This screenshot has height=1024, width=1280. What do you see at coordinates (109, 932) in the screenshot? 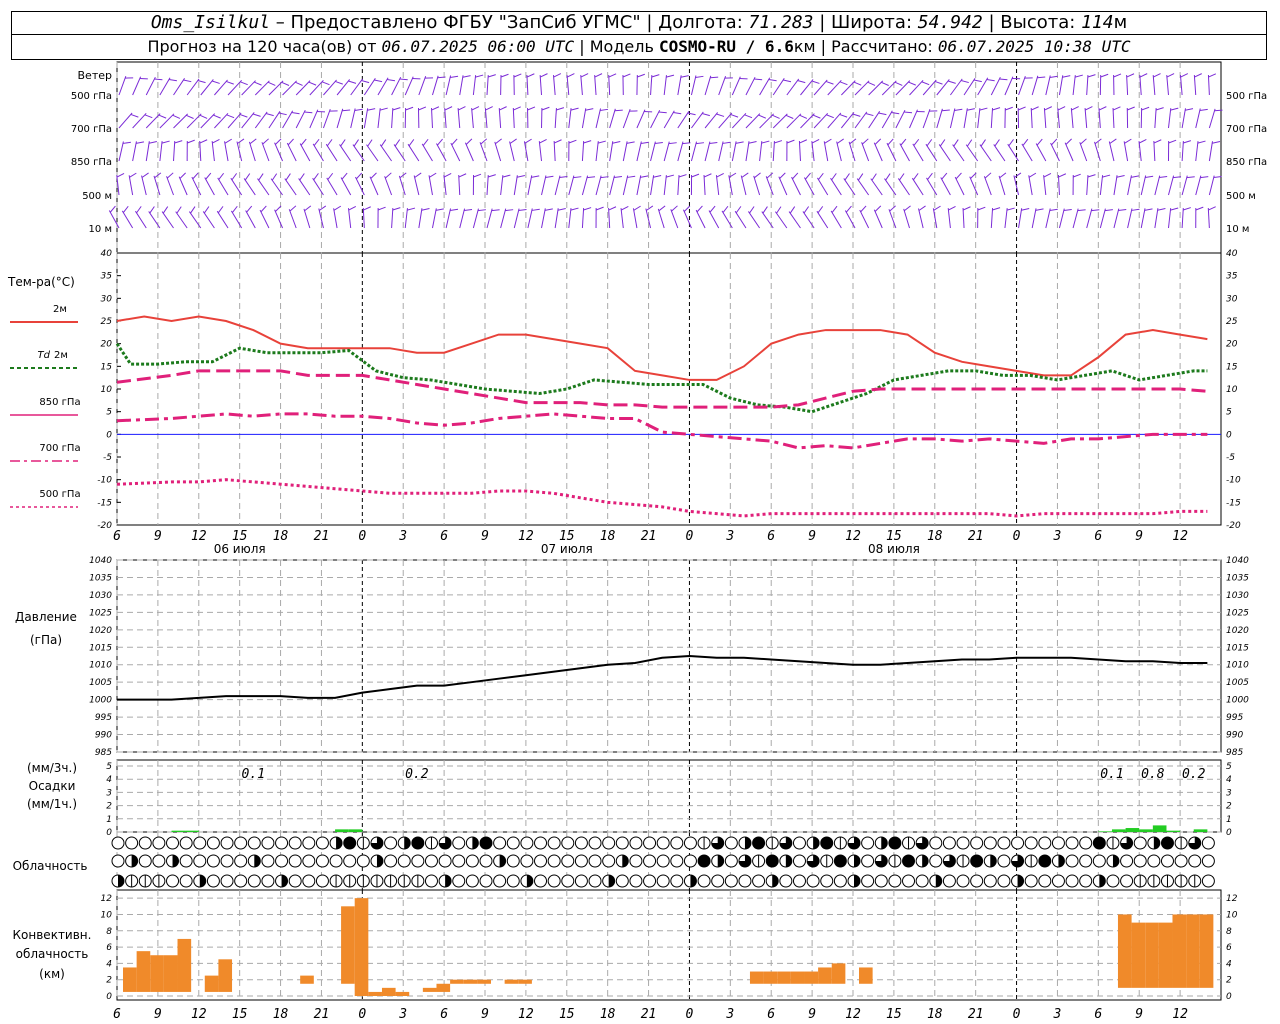
I see `conv-ytick-left: 8` at bounding box center [109, 932].